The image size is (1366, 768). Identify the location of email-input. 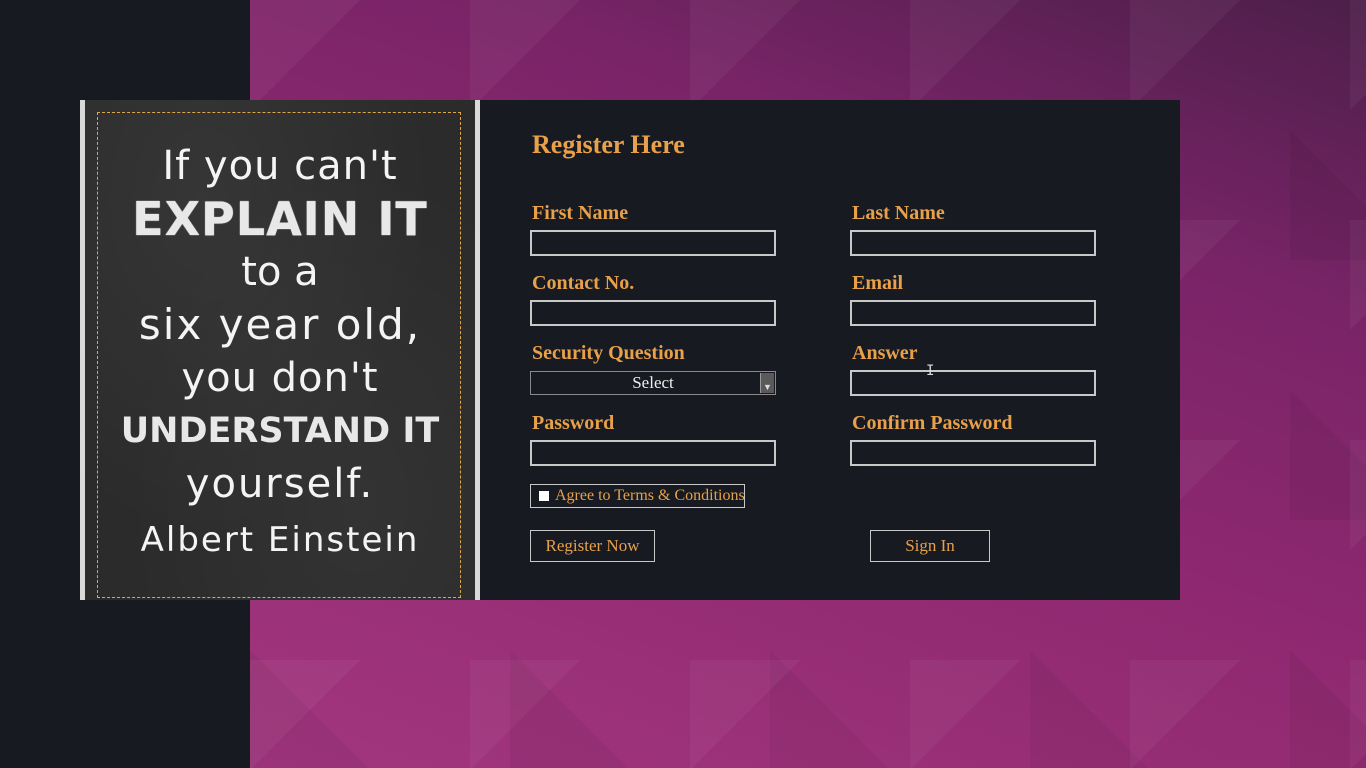
(973, 313).